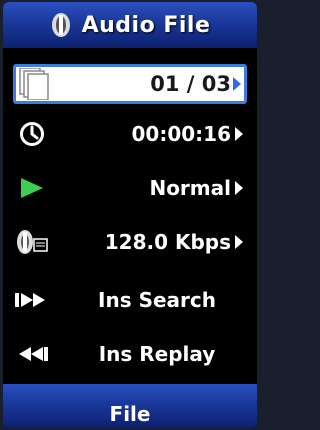 The width and height of the screenshot is (320, 430). Describe the element at coordinates (146, 25) in the screenshot. I see `page-title: Audio File` at that location.